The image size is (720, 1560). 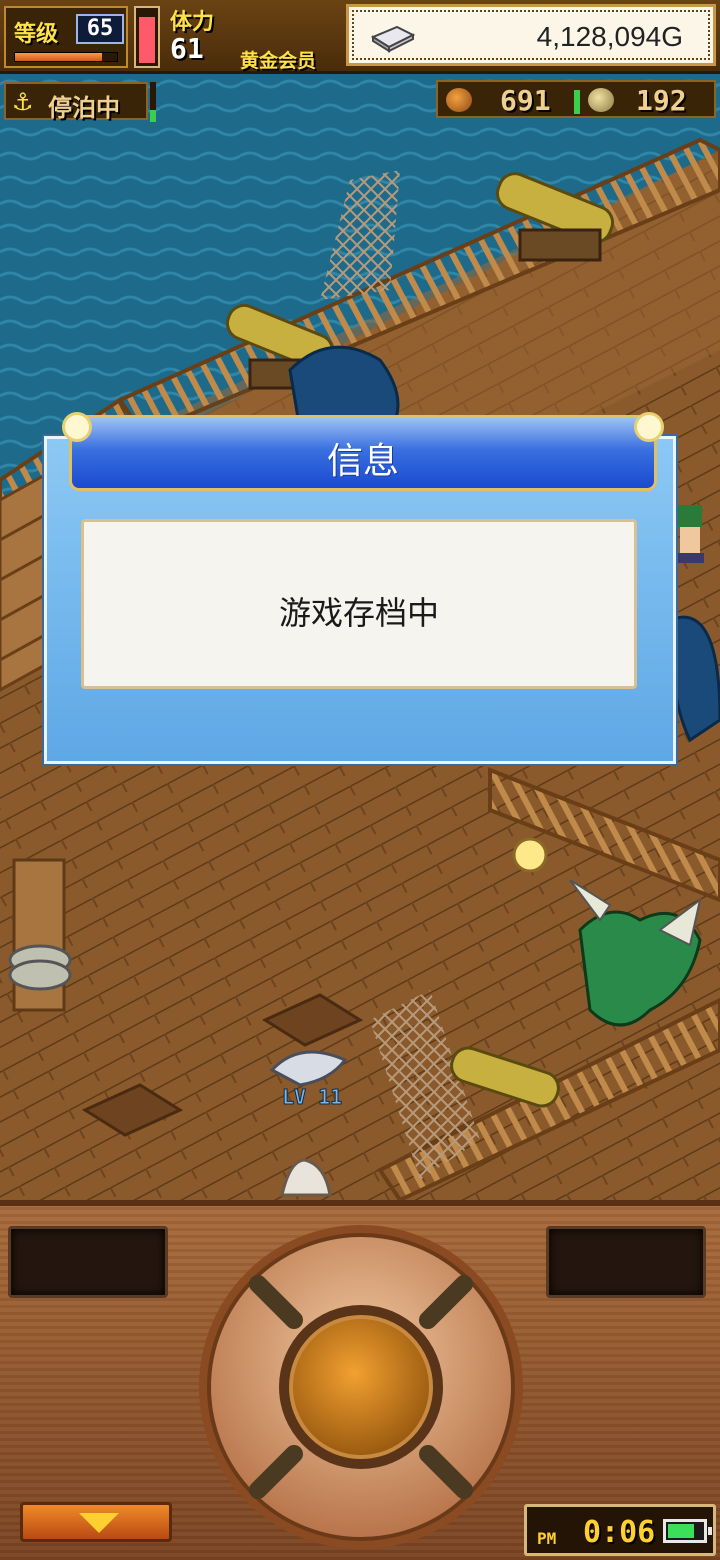 I want to click on battery-level-fill, so click(x=681, y=1531).